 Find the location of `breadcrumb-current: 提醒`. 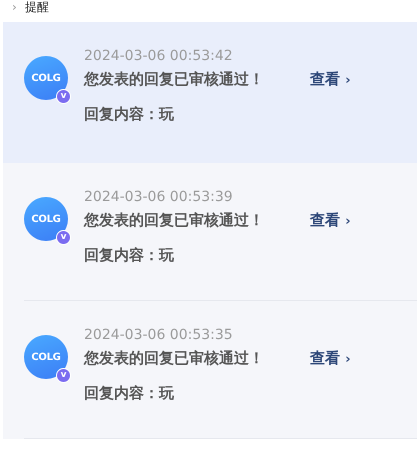

breadcrumb-current: 提醒 is located at coordinates (36, 7).